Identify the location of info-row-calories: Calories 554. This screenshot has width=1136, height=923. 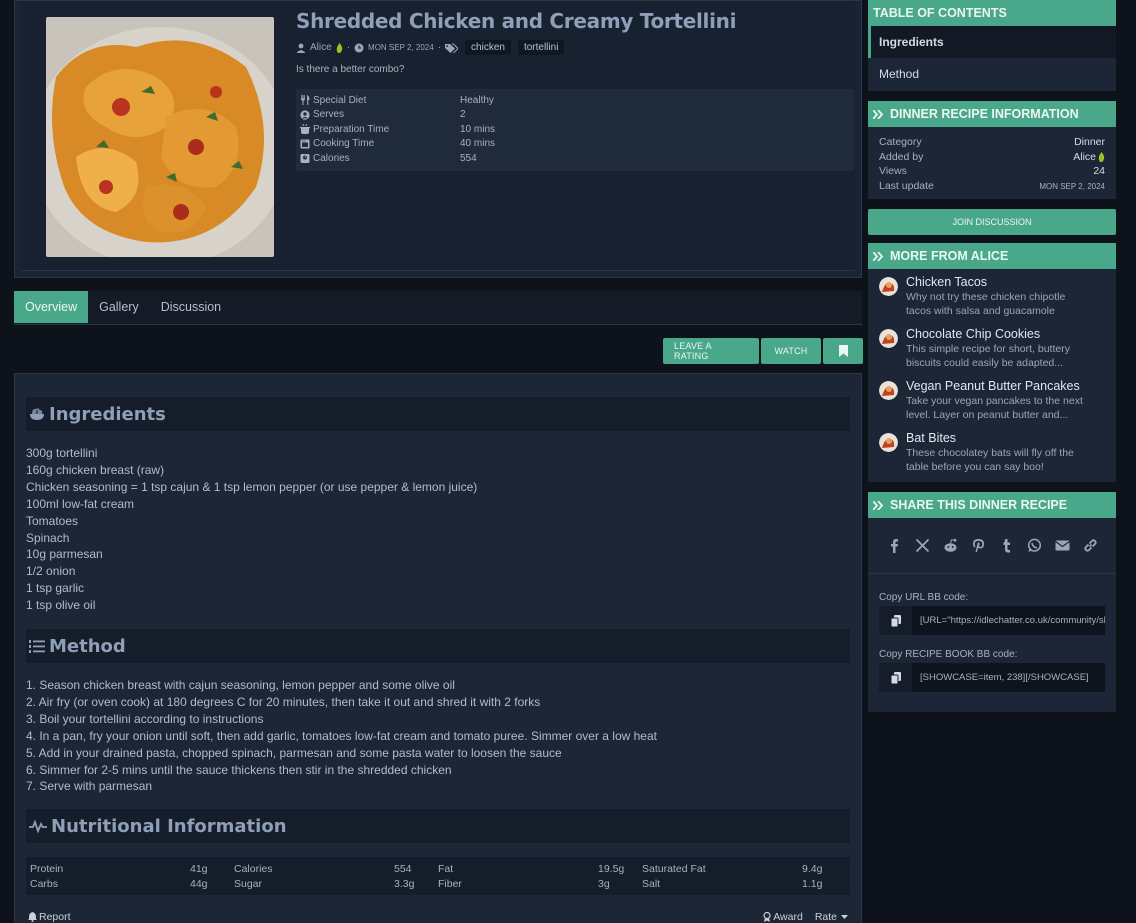
(575, 158).